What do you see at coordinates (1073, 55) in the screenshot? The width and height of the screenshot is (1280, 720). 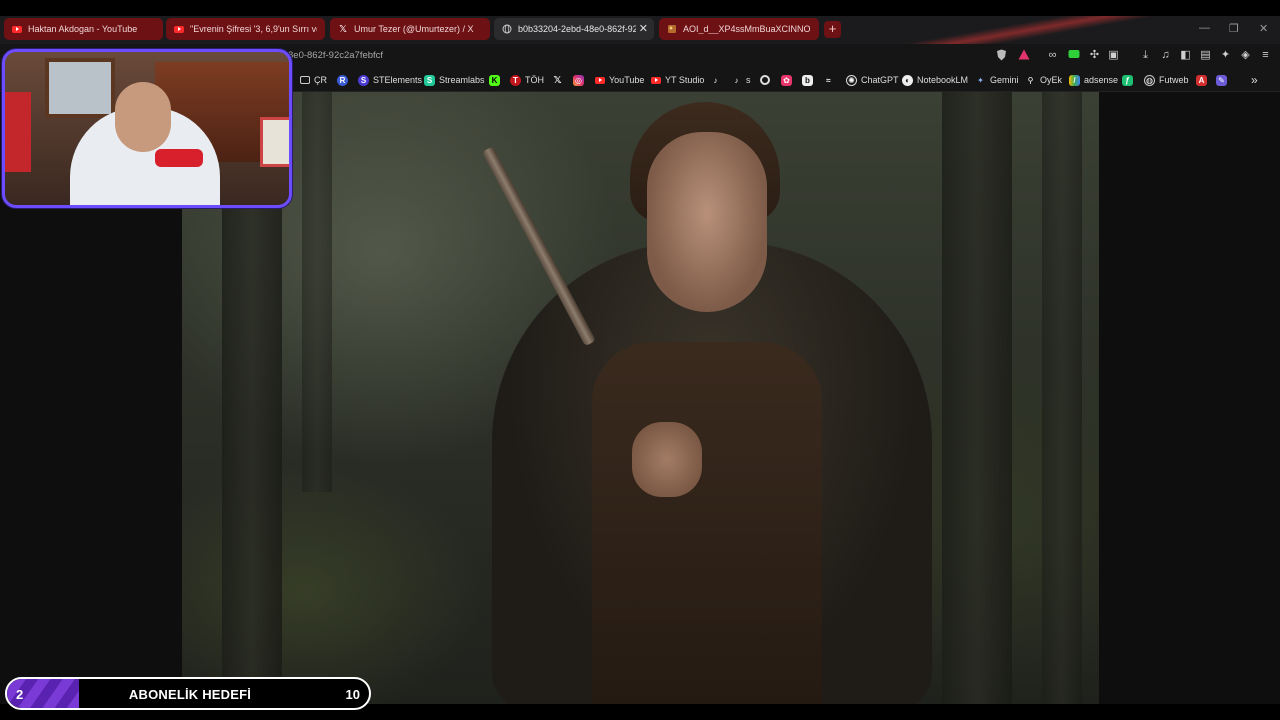 I see `extension-green-icon` at bounding box center [1073, 55].